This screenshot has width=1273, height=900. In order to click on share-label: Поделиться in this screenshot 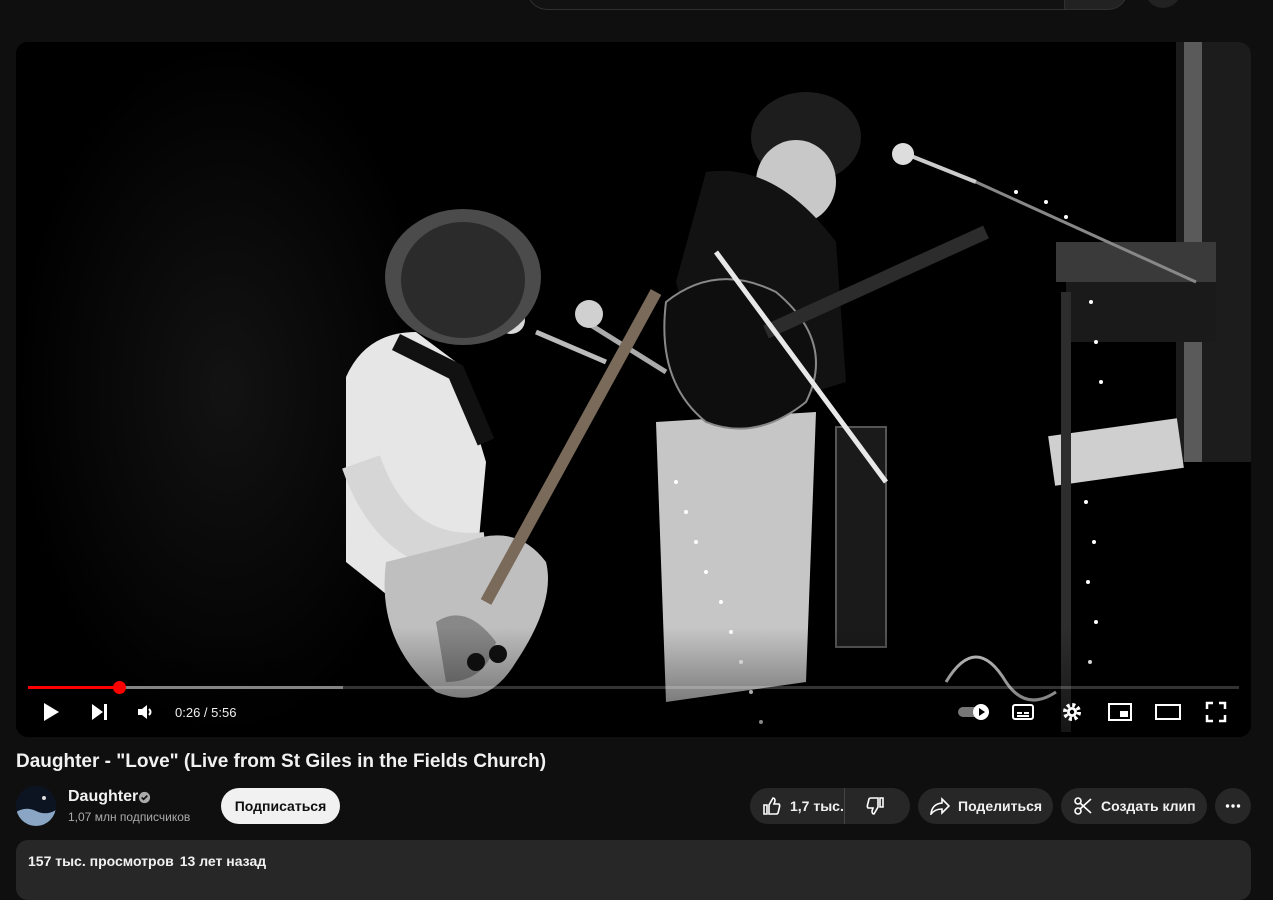, I will do `click(1000, 806)`.